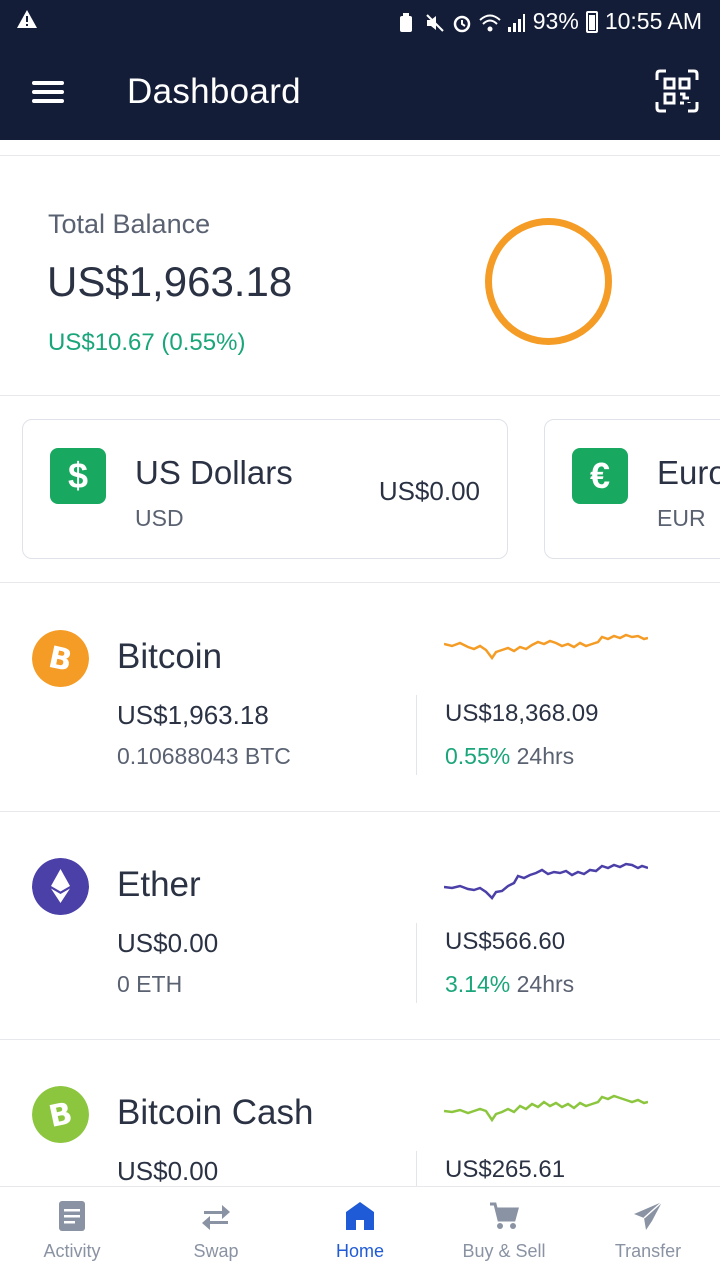  I want to click on nav-swap: Swap, so click(216, 1233).